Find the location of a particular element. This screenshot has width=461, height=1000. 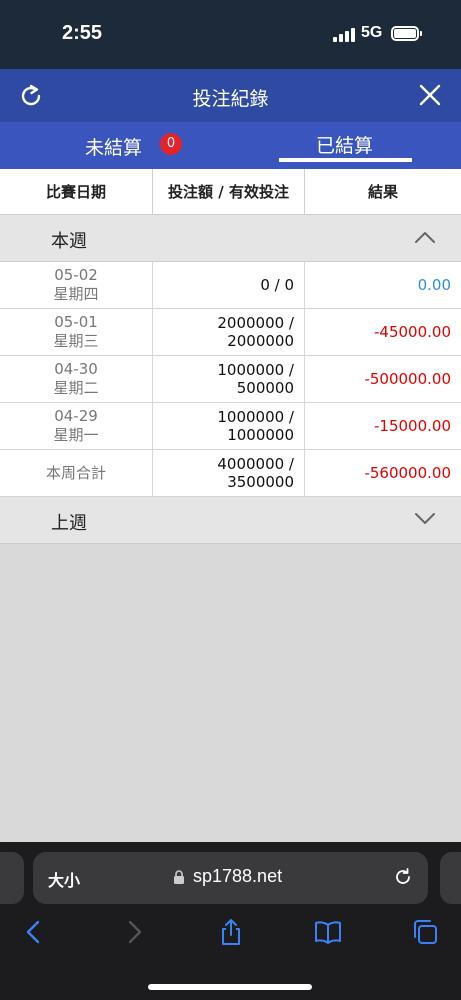

section-title: 上週 is located at coordinates (69, 523).